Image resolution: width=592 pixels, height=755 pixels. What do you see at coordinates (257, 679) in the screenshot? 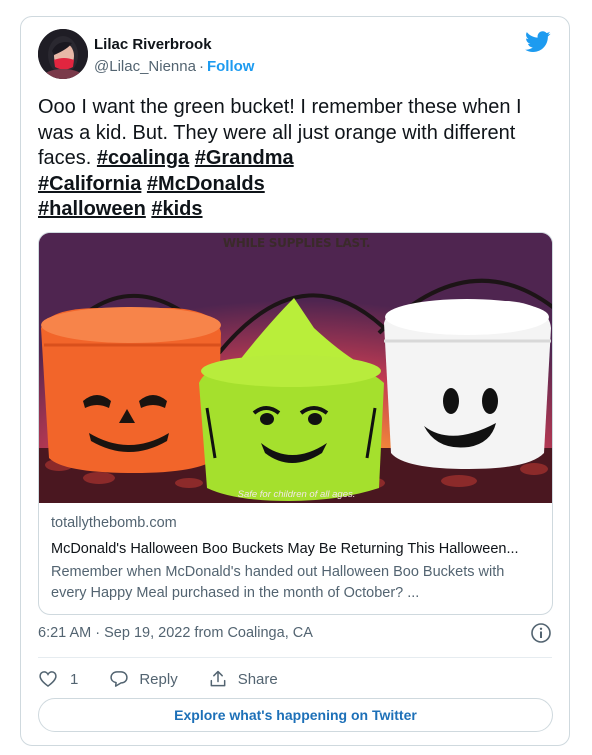
I see `share-label: Share` at bounding box center [257, 679].